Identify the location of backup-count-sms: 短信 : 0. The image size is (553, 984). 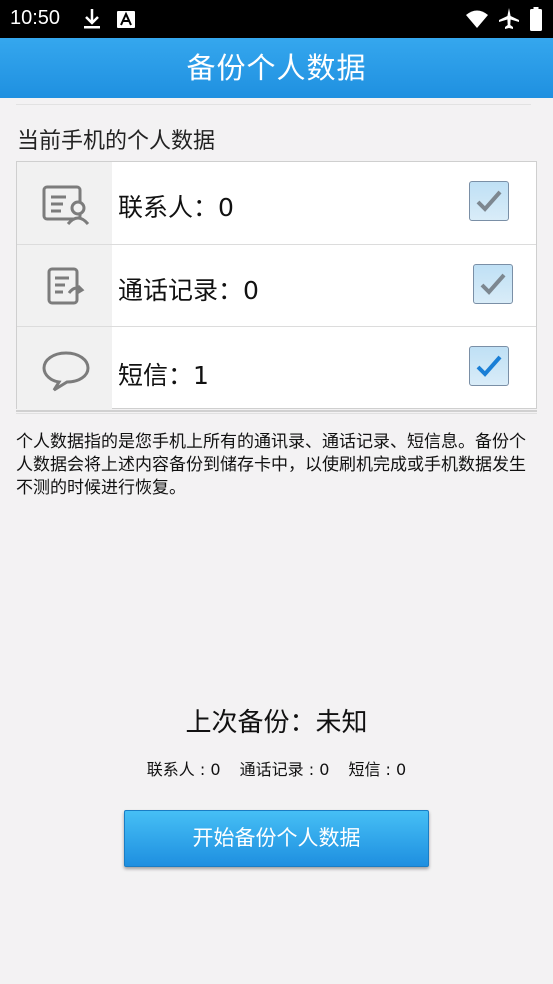
(377, 769).